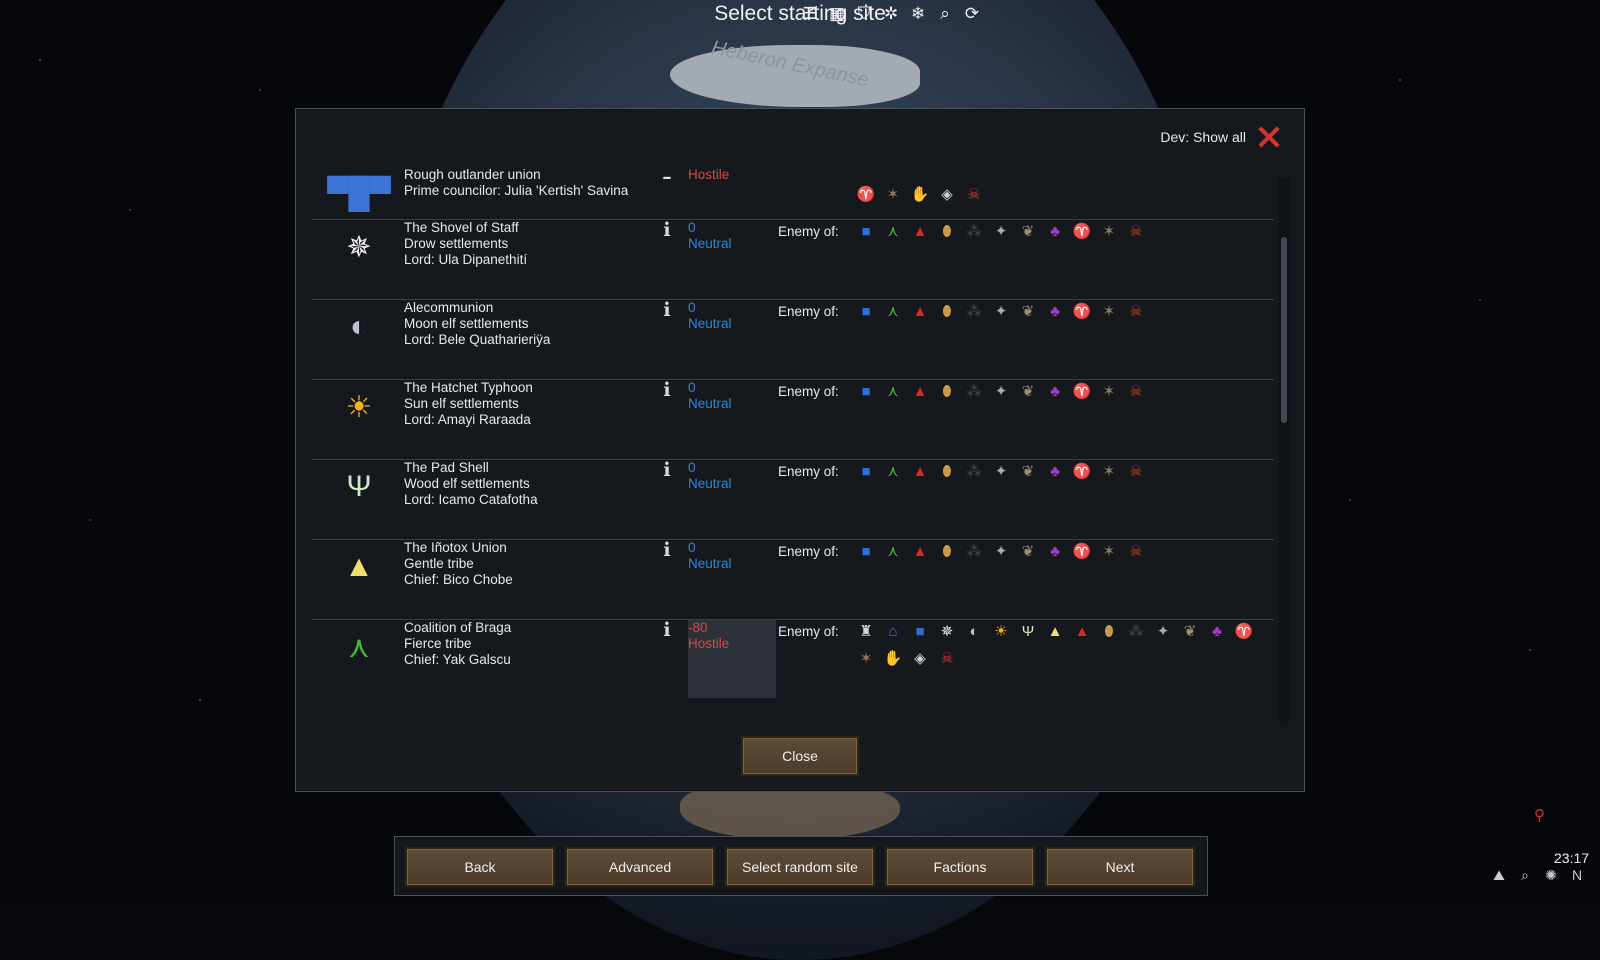 The image size is (1600, 960). Describe the element at coordinates (667, 177) in the screenshot. I see `info-icon: –` at that location.